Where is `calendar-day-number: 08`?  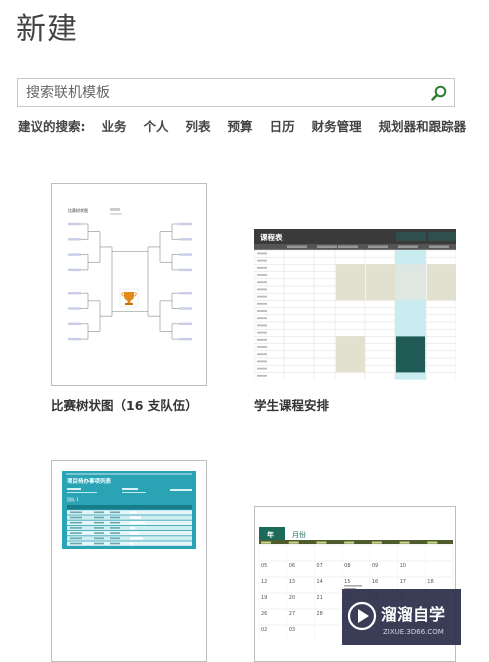 calendar-day-number: 08 is located at coordinates (347, 566).